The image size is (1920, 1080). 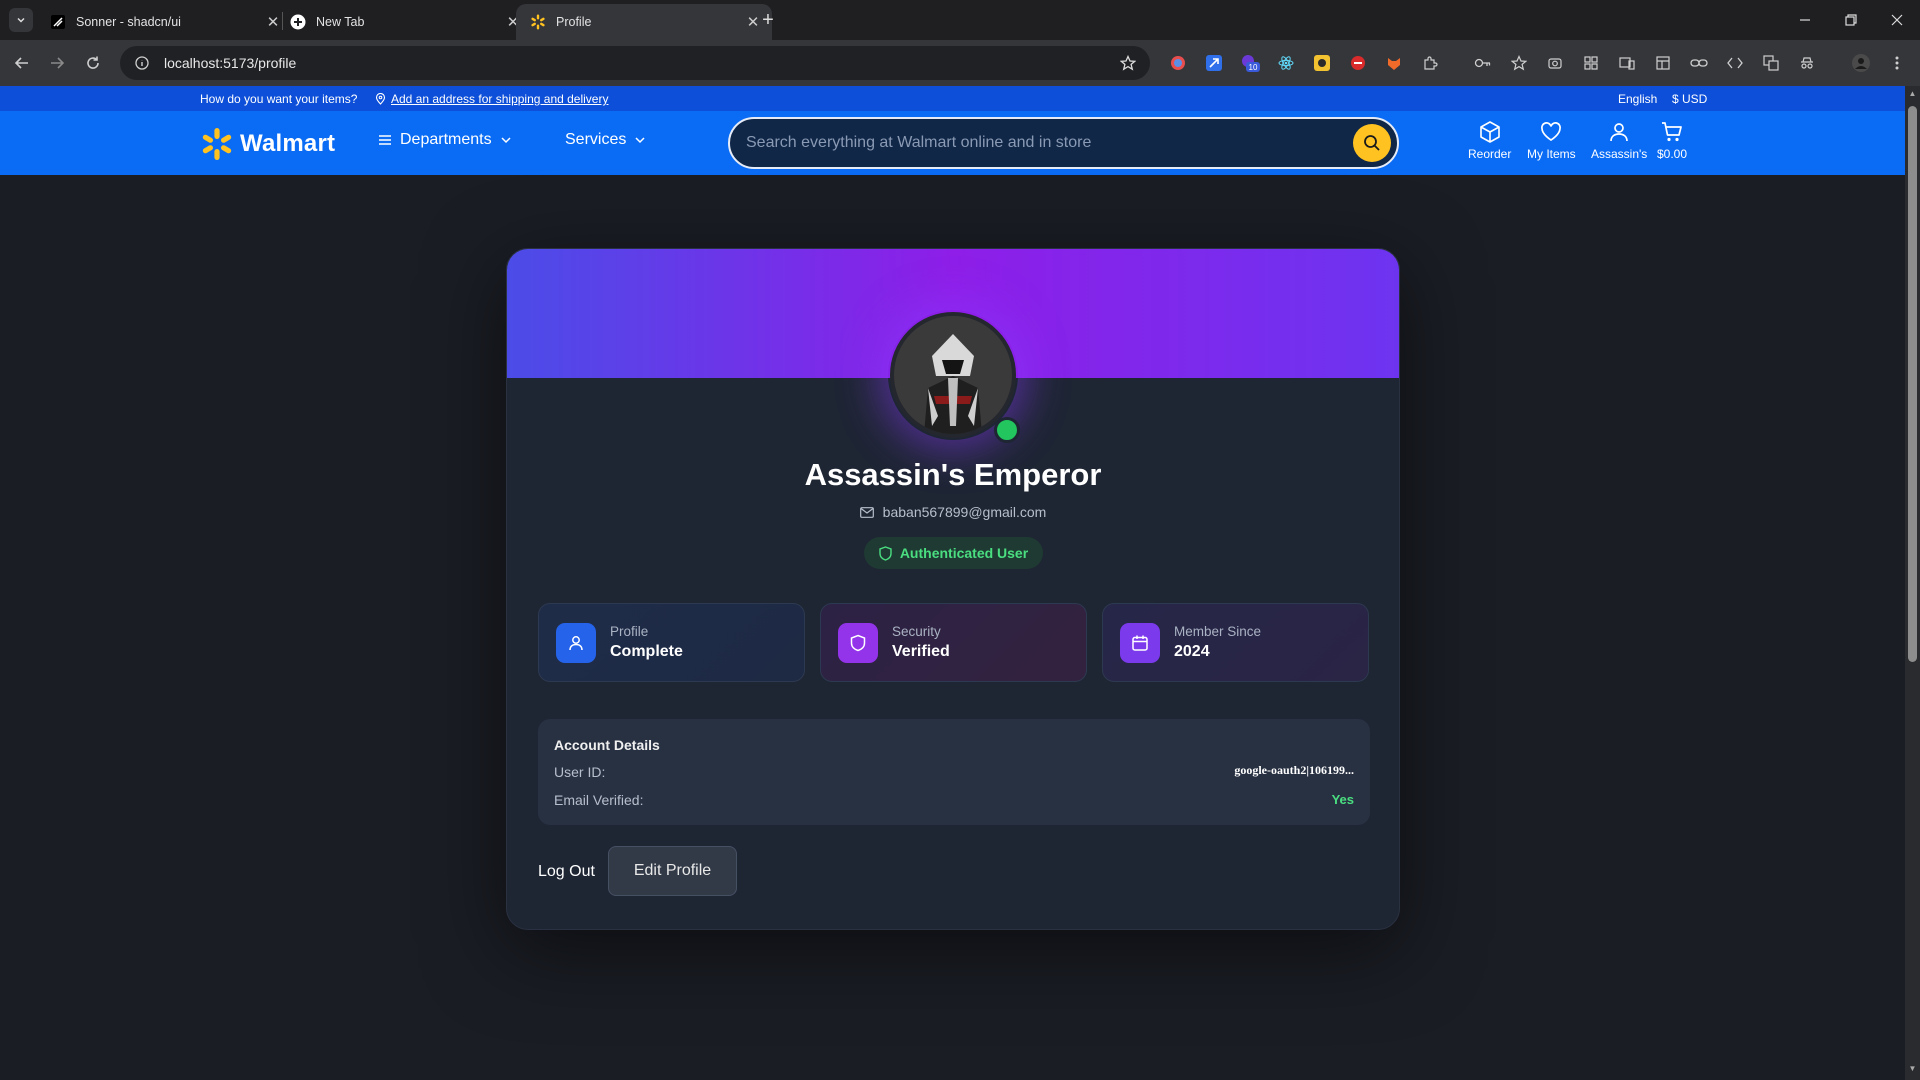 I want to click on translate-icon, so click(x=1771, y=63).